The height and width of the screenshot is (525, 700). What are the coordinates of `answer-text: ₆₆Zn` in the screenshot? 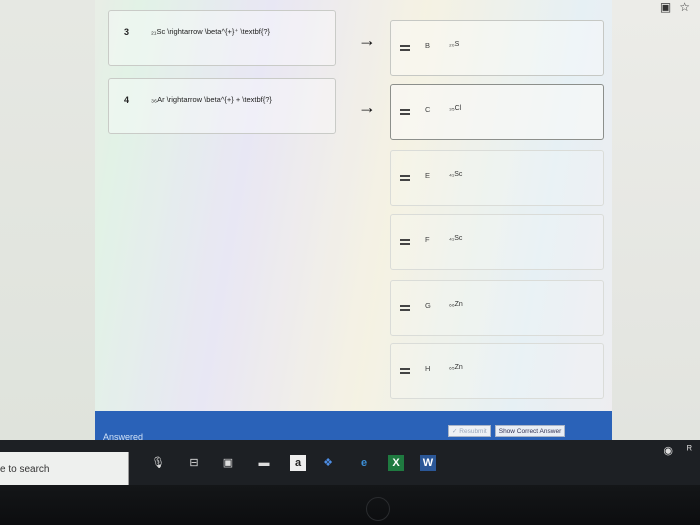 It's located at (456, 304).